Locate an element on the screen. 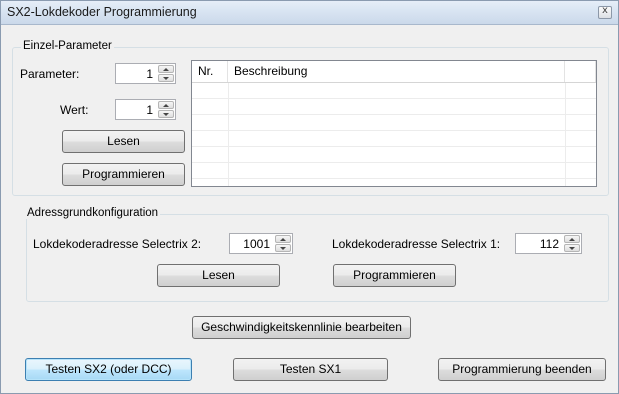  column-header-empty is located at coordinates (580, 71).